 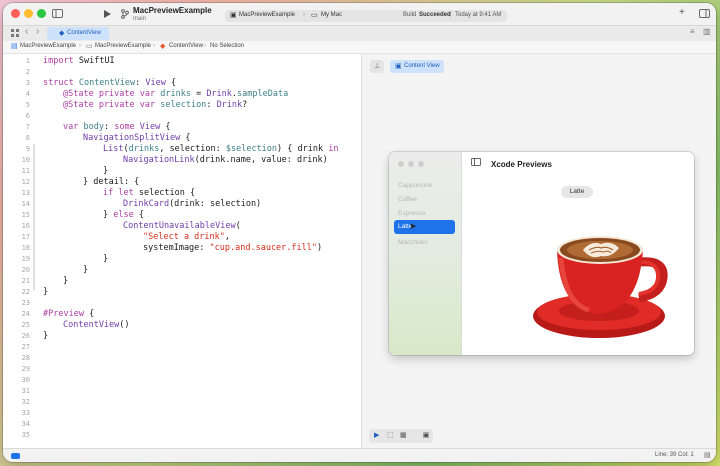 What do you see at coordinates (267, 15) in the screenshot?
I see `scheme-selector: MacPreviewExample` at bounding box center [267, 15].